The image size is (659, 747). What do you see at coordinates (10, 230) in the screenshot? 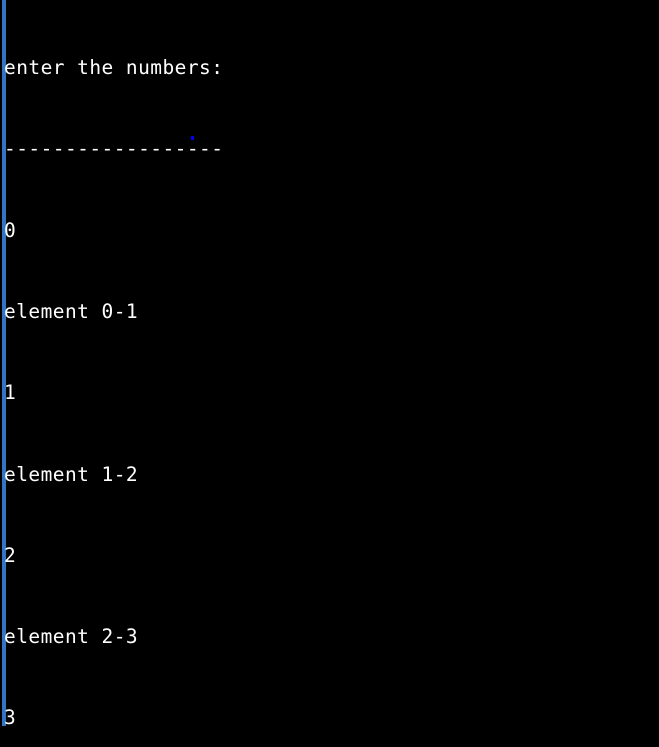
I see `output-line: 0` at bounding box center [10, 230].